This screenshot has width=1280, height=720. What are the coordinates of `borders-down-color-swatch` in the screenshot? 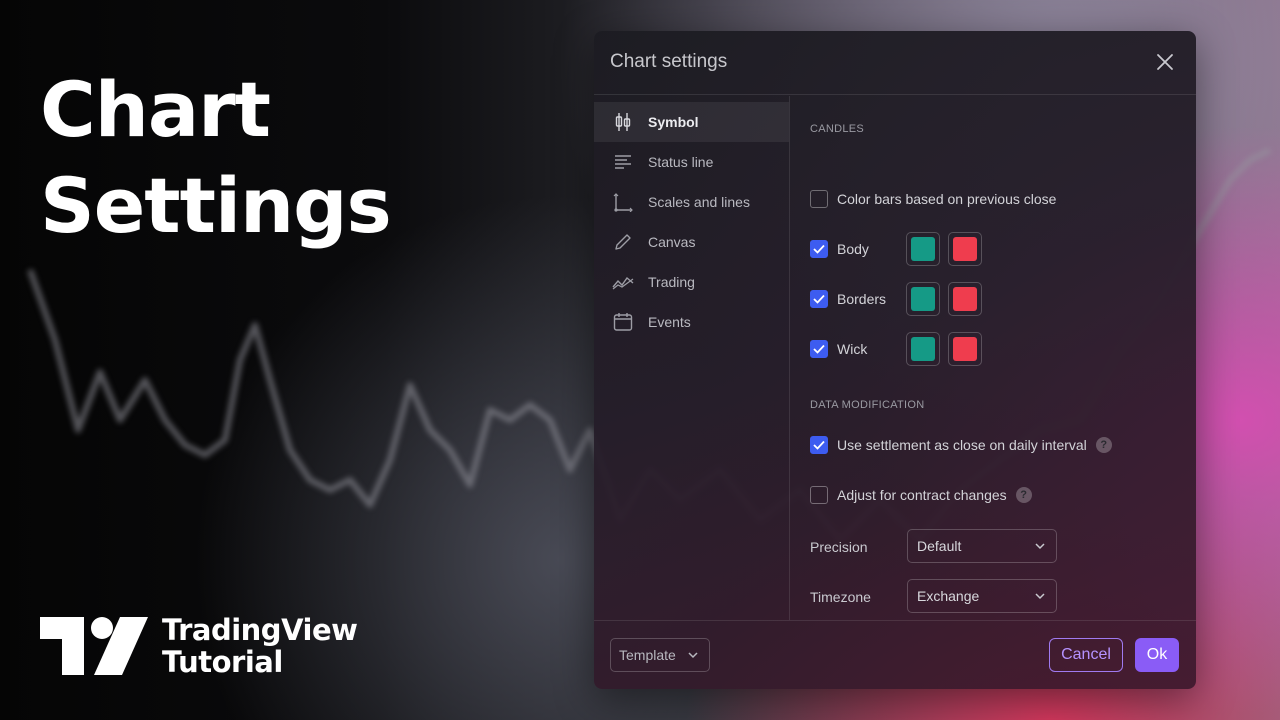 It's located at (965, 299).